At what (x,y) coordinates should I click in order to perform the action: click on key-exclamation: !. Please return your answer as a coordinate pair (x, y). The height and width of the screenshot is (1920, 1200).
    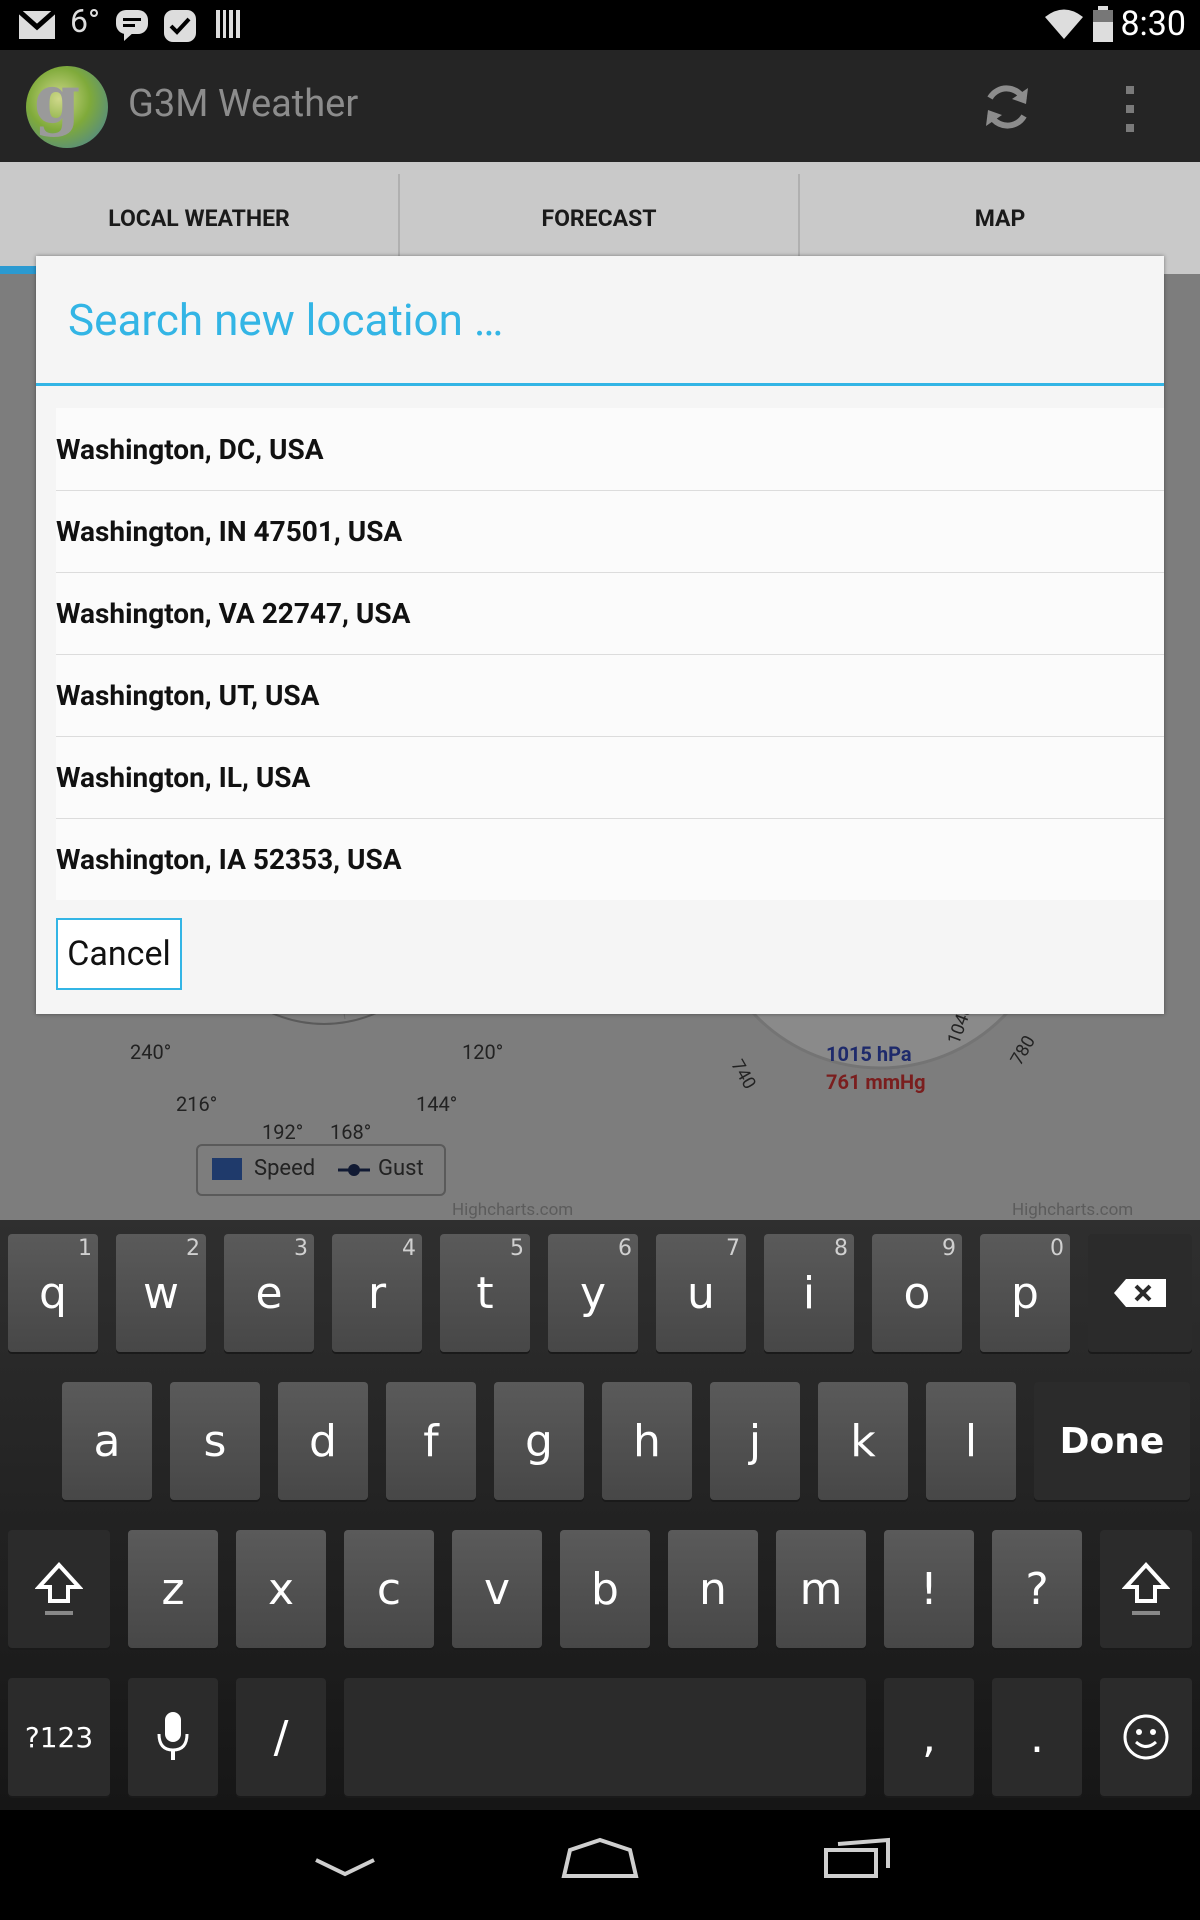
    Looking at the image, I should click on (929, 1589).